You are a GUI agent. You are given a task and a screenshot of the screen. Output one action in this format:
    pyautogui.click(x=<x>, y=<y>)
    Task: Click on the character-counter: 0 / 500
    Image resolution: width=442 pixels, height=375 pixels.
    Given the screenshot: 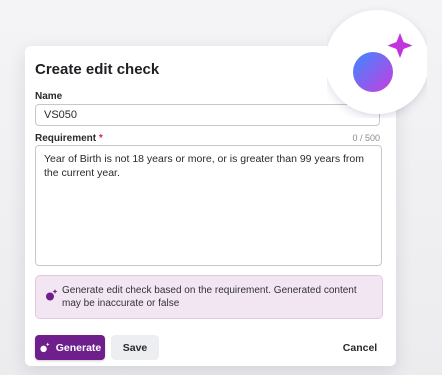 What is the action you would take?
    pyautogui.click(x=366, y=138)
    